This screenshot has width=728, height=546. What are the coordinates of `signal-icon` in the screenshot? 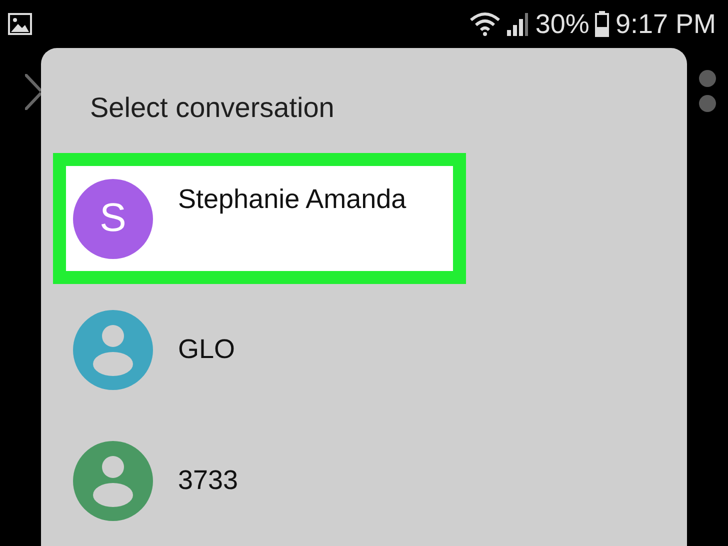 It's located at (518, 24).